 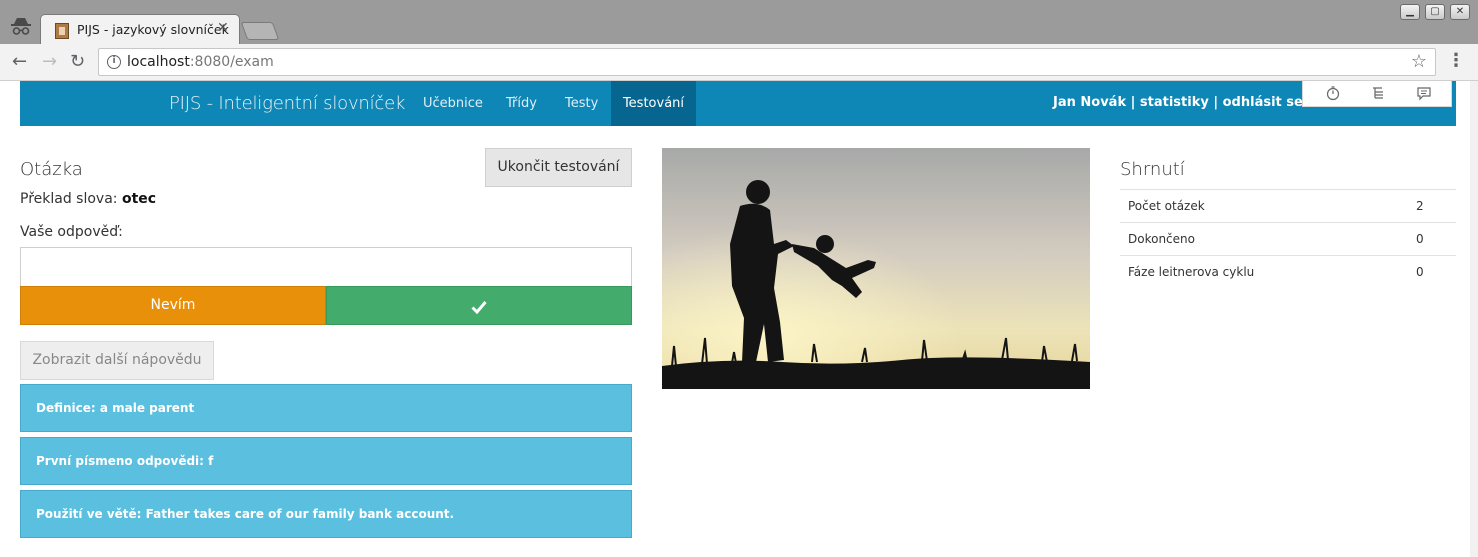 I want to click on table-row: Počet otázek 2, so click(x=1288, y=206).